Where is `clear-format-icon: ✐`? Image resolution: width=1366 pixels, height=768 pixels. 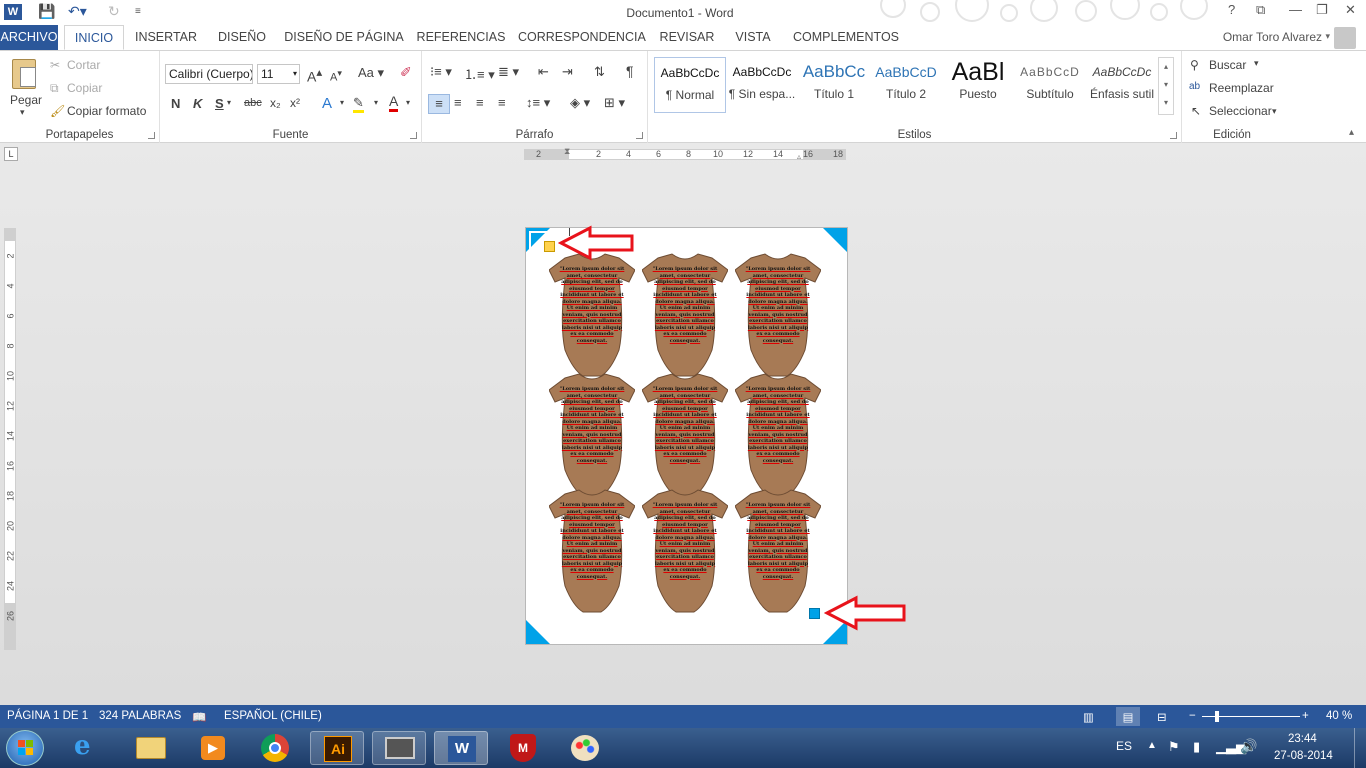 clear-format-icon: ✐ is located at coordinates (406, 72).